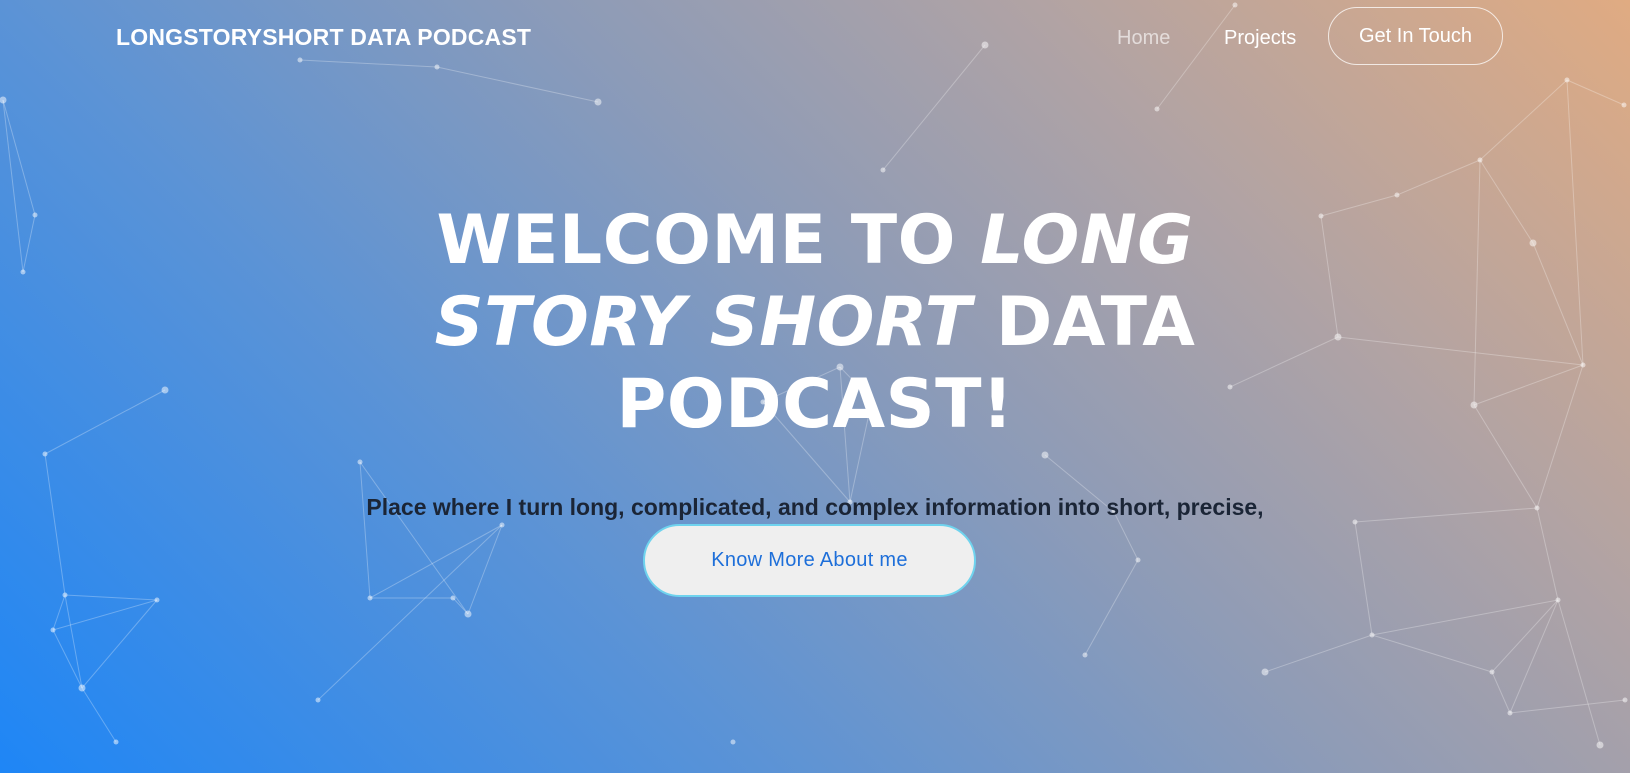  I want to click on get-in-touch-button: Get In Touch, so click(1415, 36).